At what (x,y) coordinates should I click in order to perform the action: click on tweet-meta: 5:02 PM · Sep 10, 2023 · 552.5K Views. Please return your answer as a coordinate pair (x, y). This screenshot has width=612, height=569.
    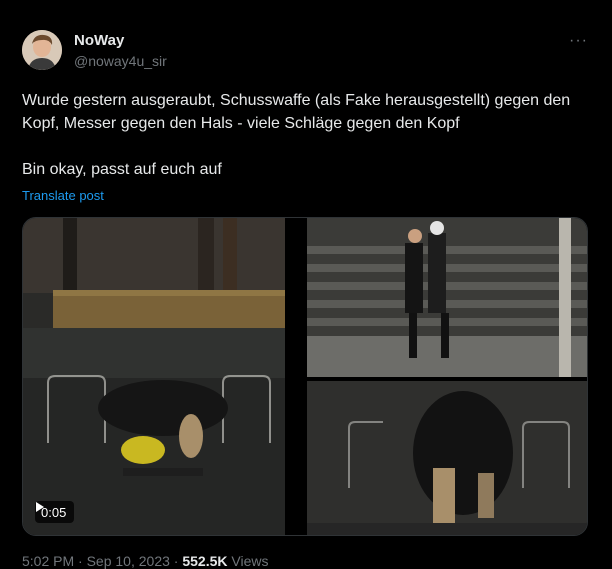
    Looking at the image, I should click on (145, 561).